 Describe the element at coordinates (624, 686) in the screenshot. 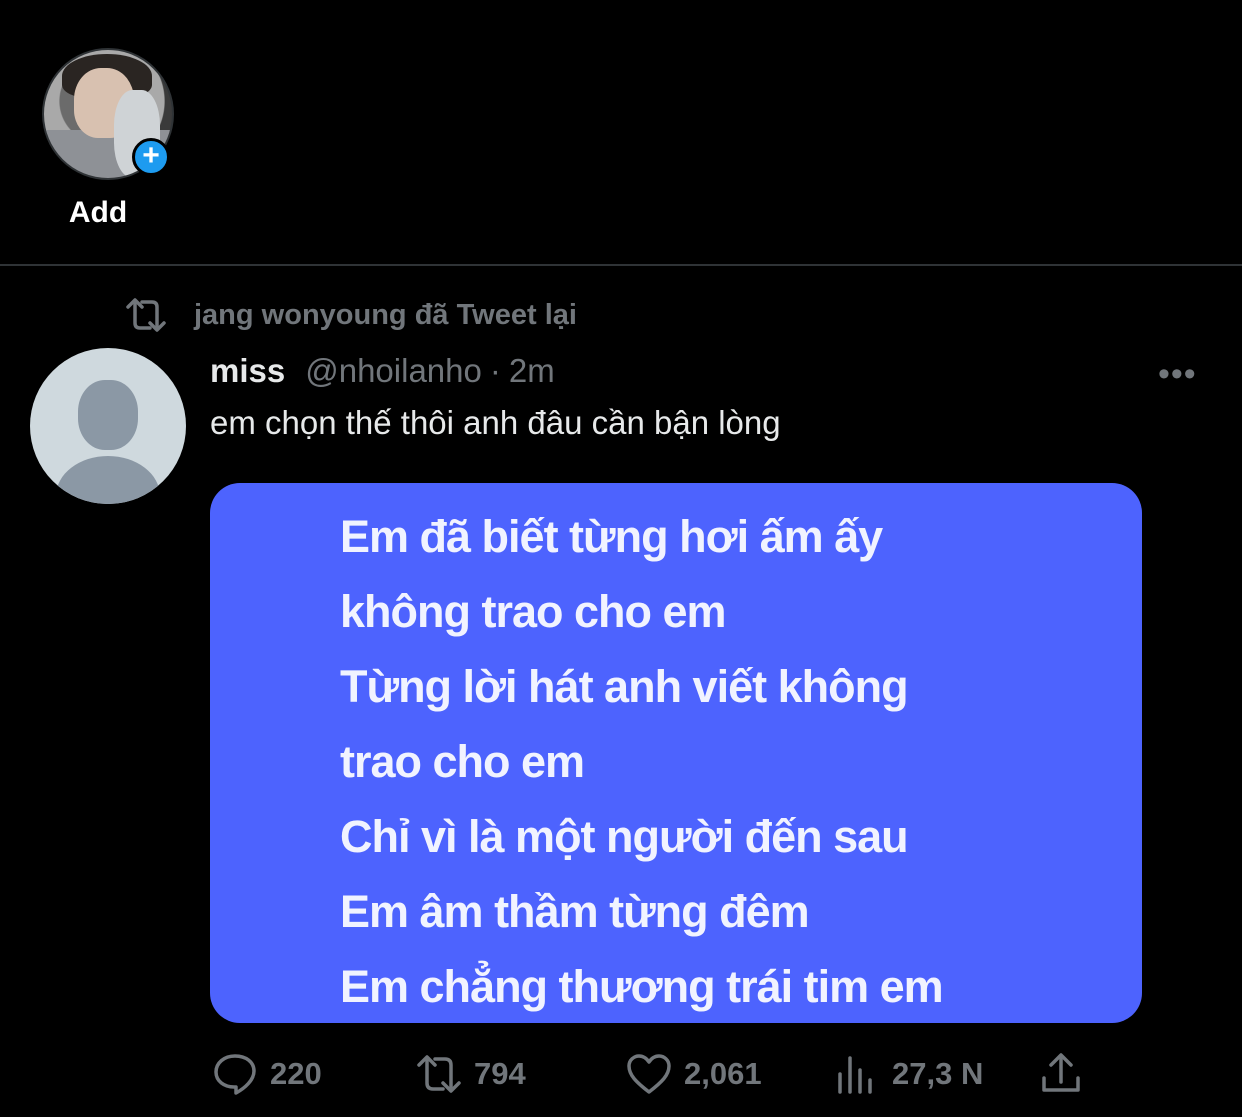

I see `media-line: Từng lời hát anh viết không` at that location.